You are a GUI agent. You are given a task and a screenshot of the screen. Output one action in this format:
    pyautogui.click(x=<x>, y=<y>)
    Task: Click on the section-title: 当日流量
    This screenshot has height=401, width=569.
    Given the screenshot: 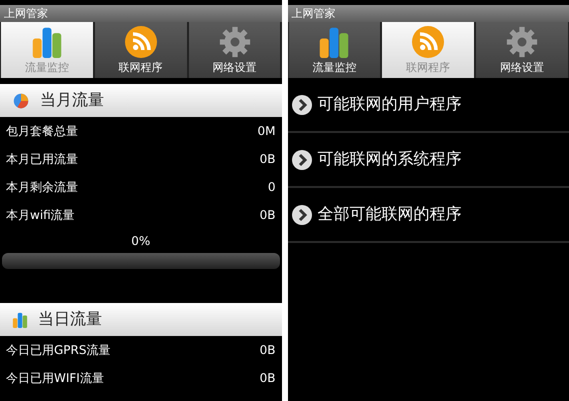 What is the action you would take?
    pyautogui.click(x=70, y=319)
    